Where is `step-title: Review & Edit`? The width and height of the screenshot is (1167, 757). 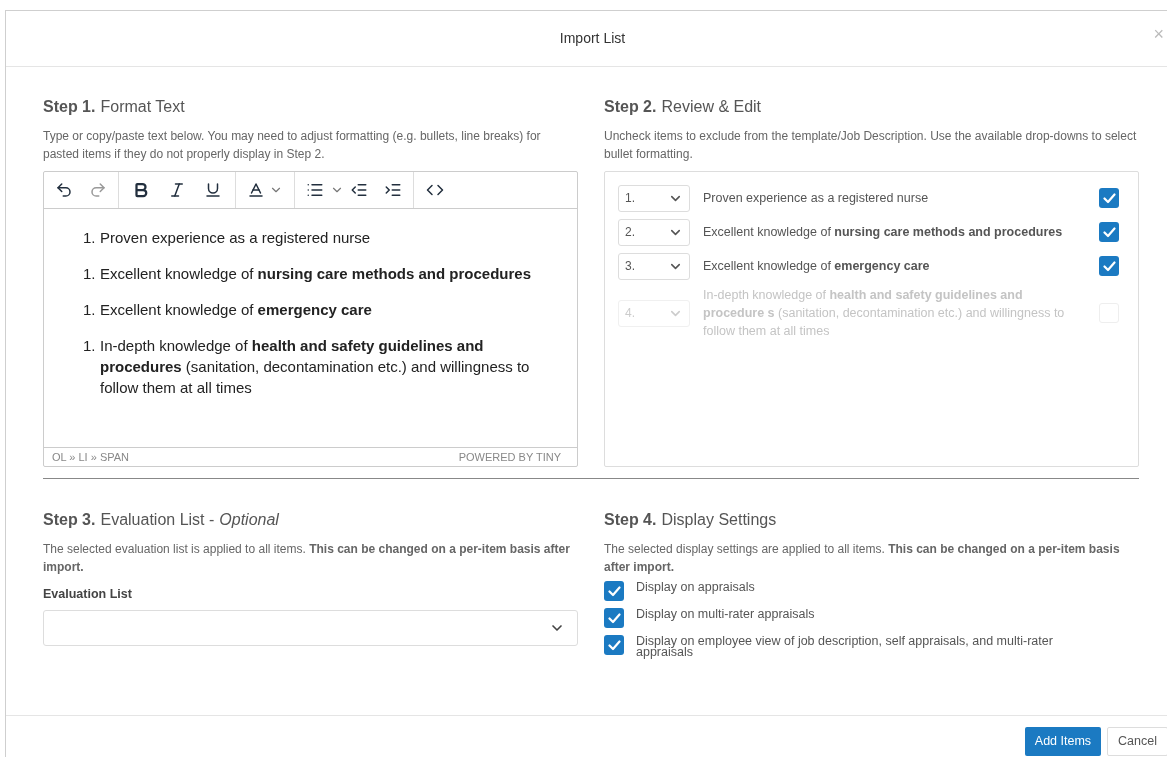 step-title: Review & Edit is located at coordinates (711, 107).